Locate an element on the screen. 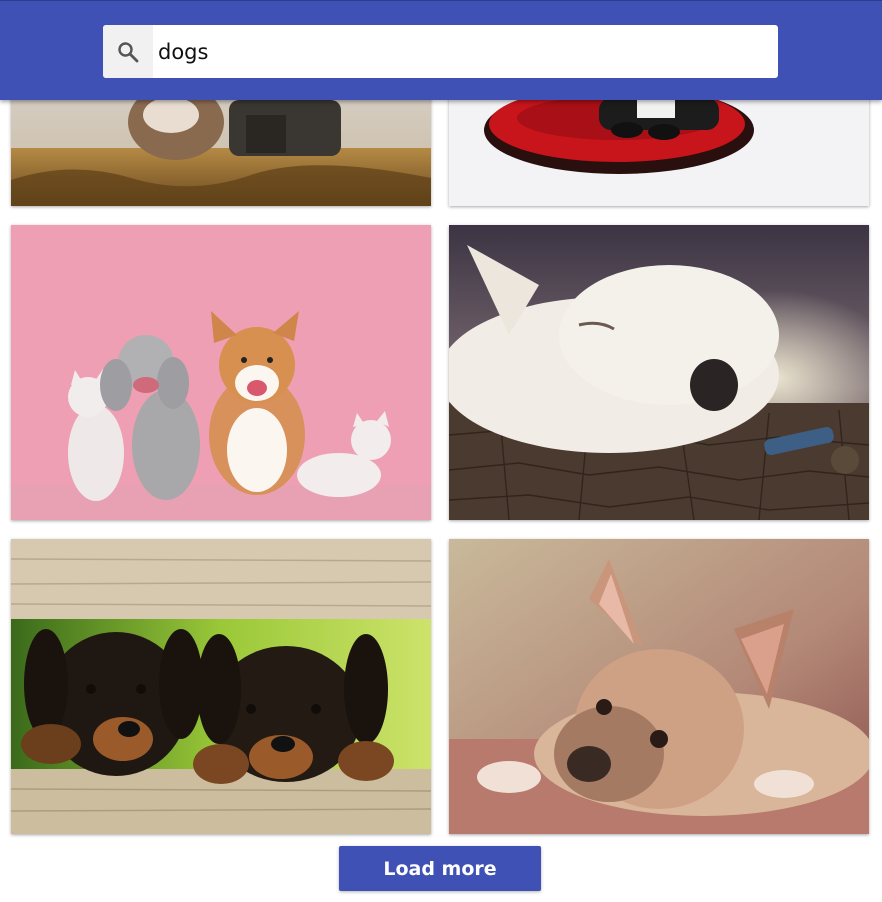 The image size is (882, 902). search-input is located at coordinates (455, 51).